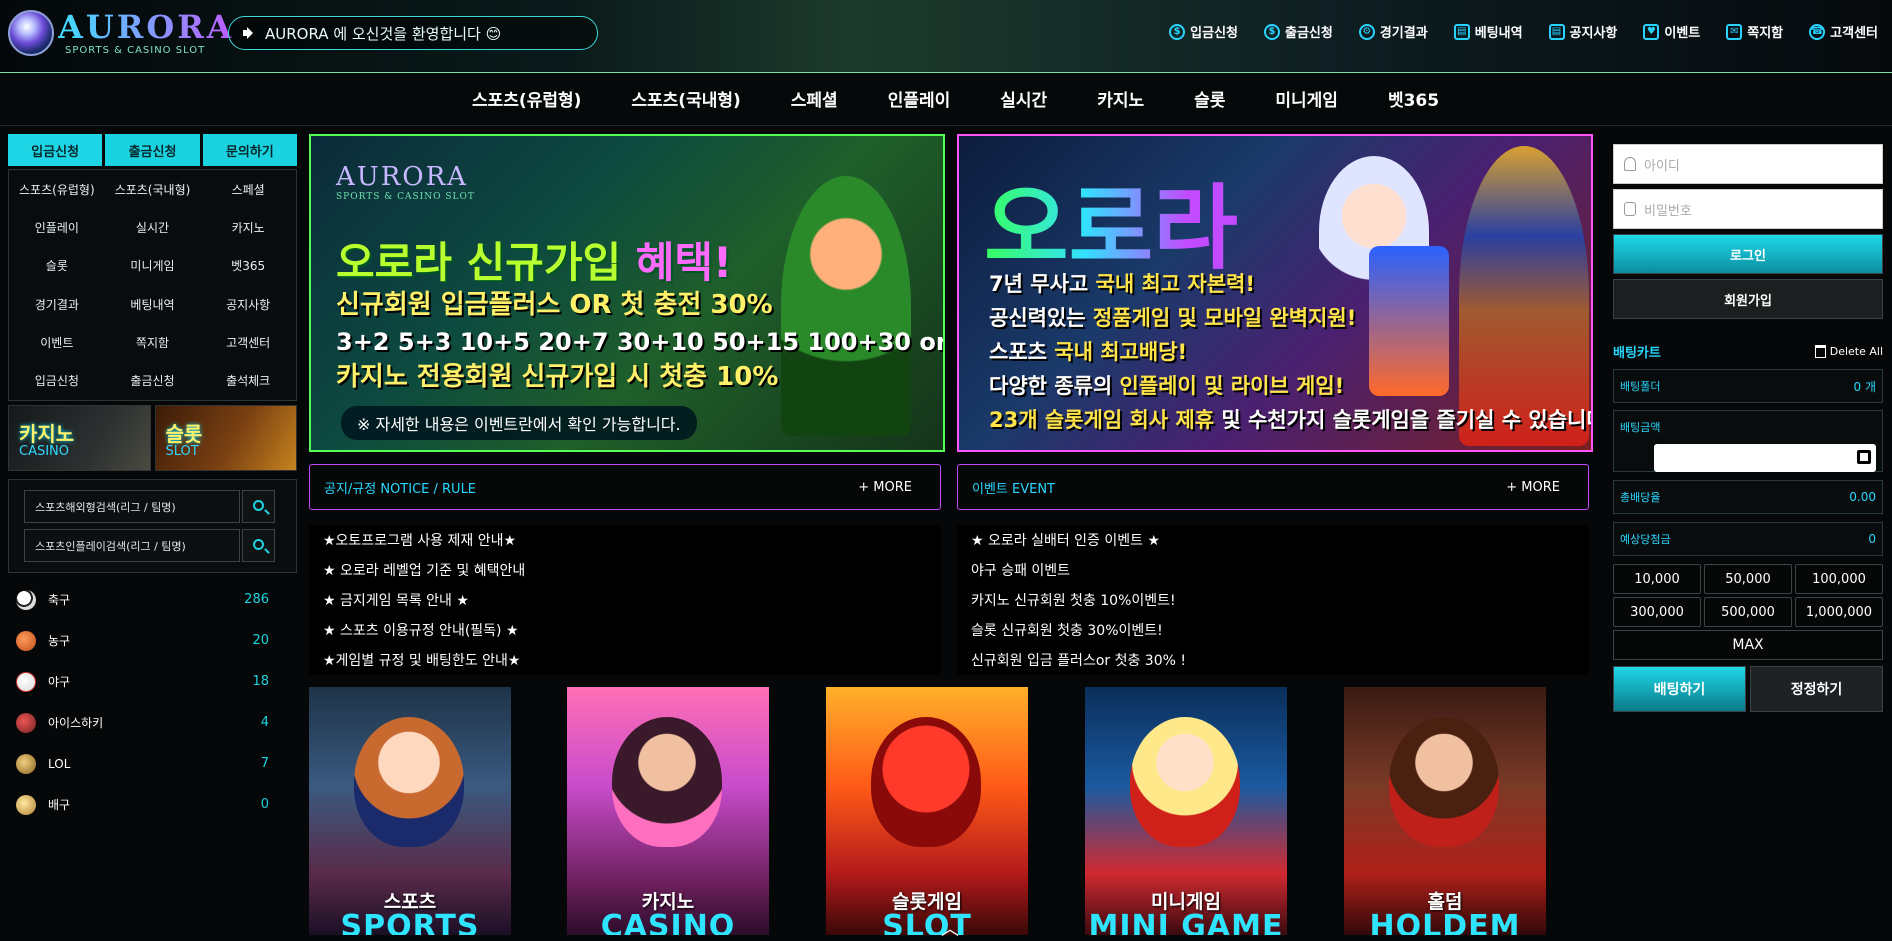  I want to click on list-item: ★ 금지게임 목록 안내 ★, so click(625, 600).